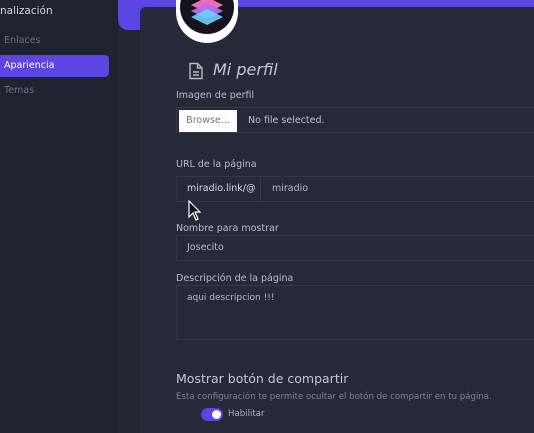 This screenshot has height=433, width=534. Describe the element at coordinates (205, 248) in the screenshot. I see `display-name-value: Josecito` at that location.